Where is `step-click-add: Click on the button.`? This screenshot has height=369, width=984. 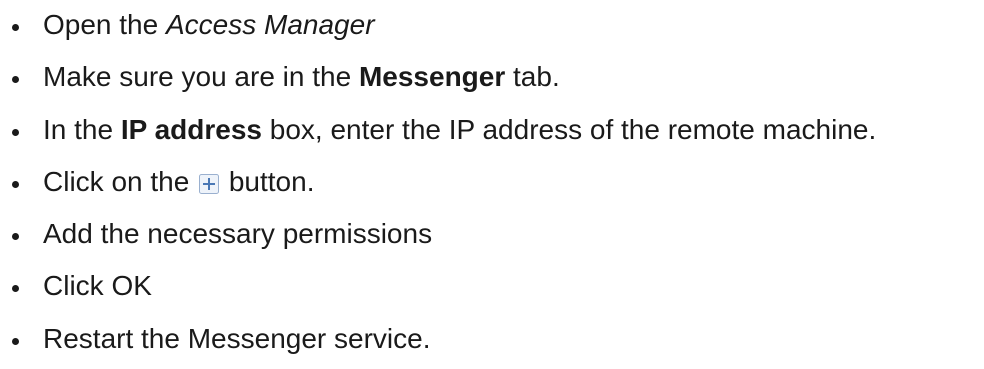
step-click-add: Click on the button. is located at coordinates (492, 186).